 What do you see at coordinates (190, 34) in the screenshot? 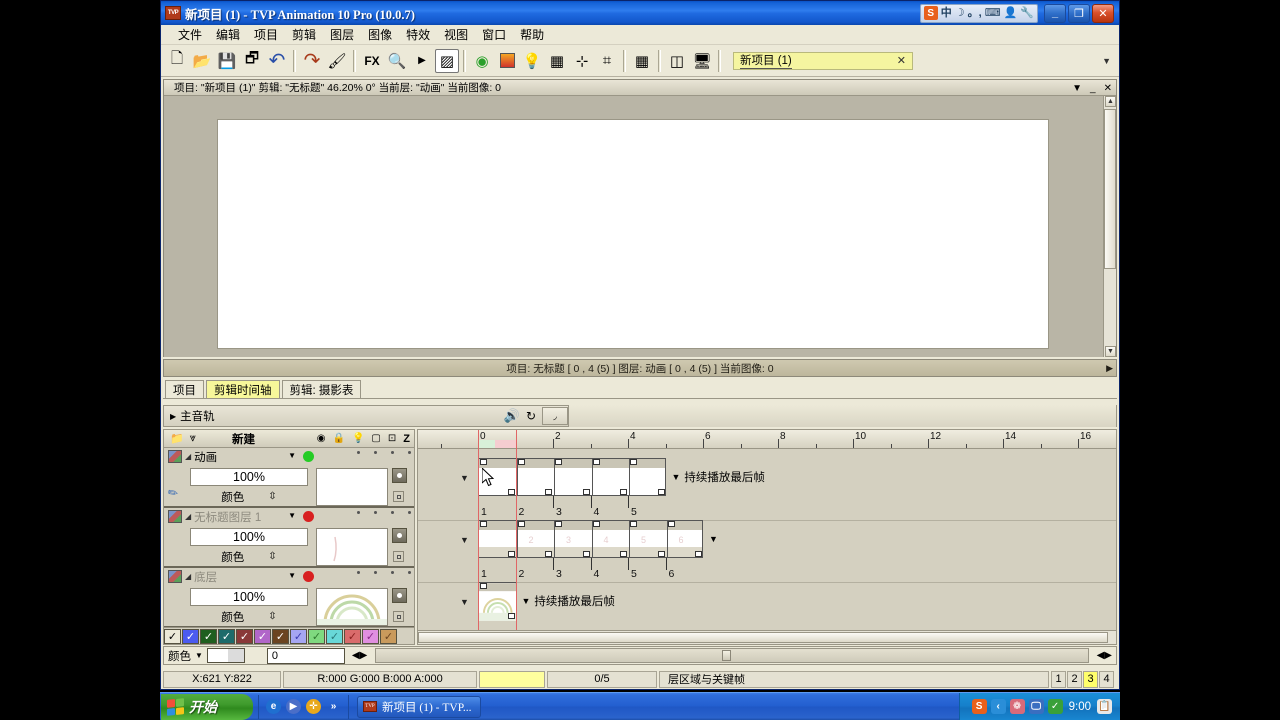
I see `menu-file: 文件` at bounding box center [190, 34].